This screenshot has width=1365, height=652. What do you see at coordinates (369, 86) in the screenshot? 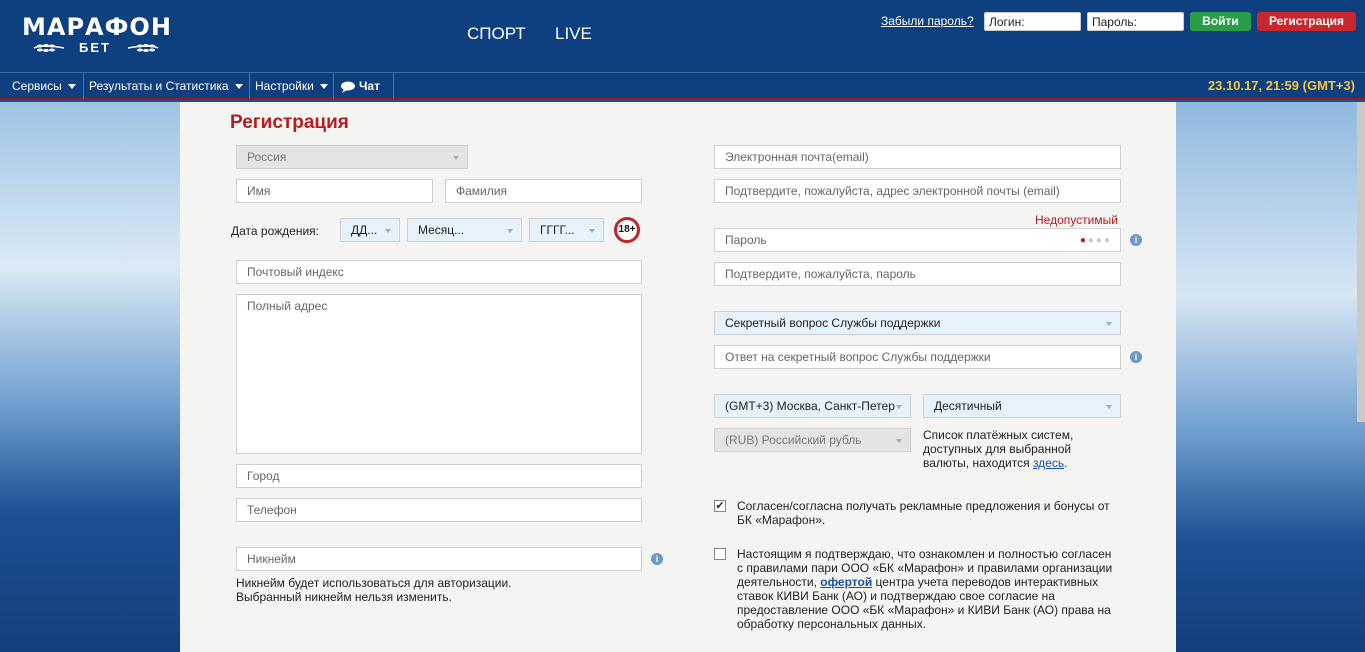
I see `menu-chat-label: Чат` at bounding box center [369, 86].